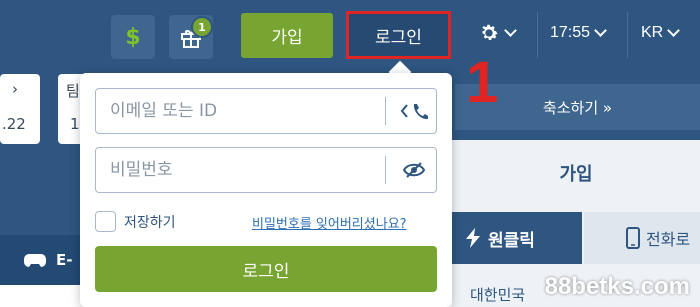 This screenshot has height=307, width=700. I want to click on clock-time: 17:55, so click(570, 32).